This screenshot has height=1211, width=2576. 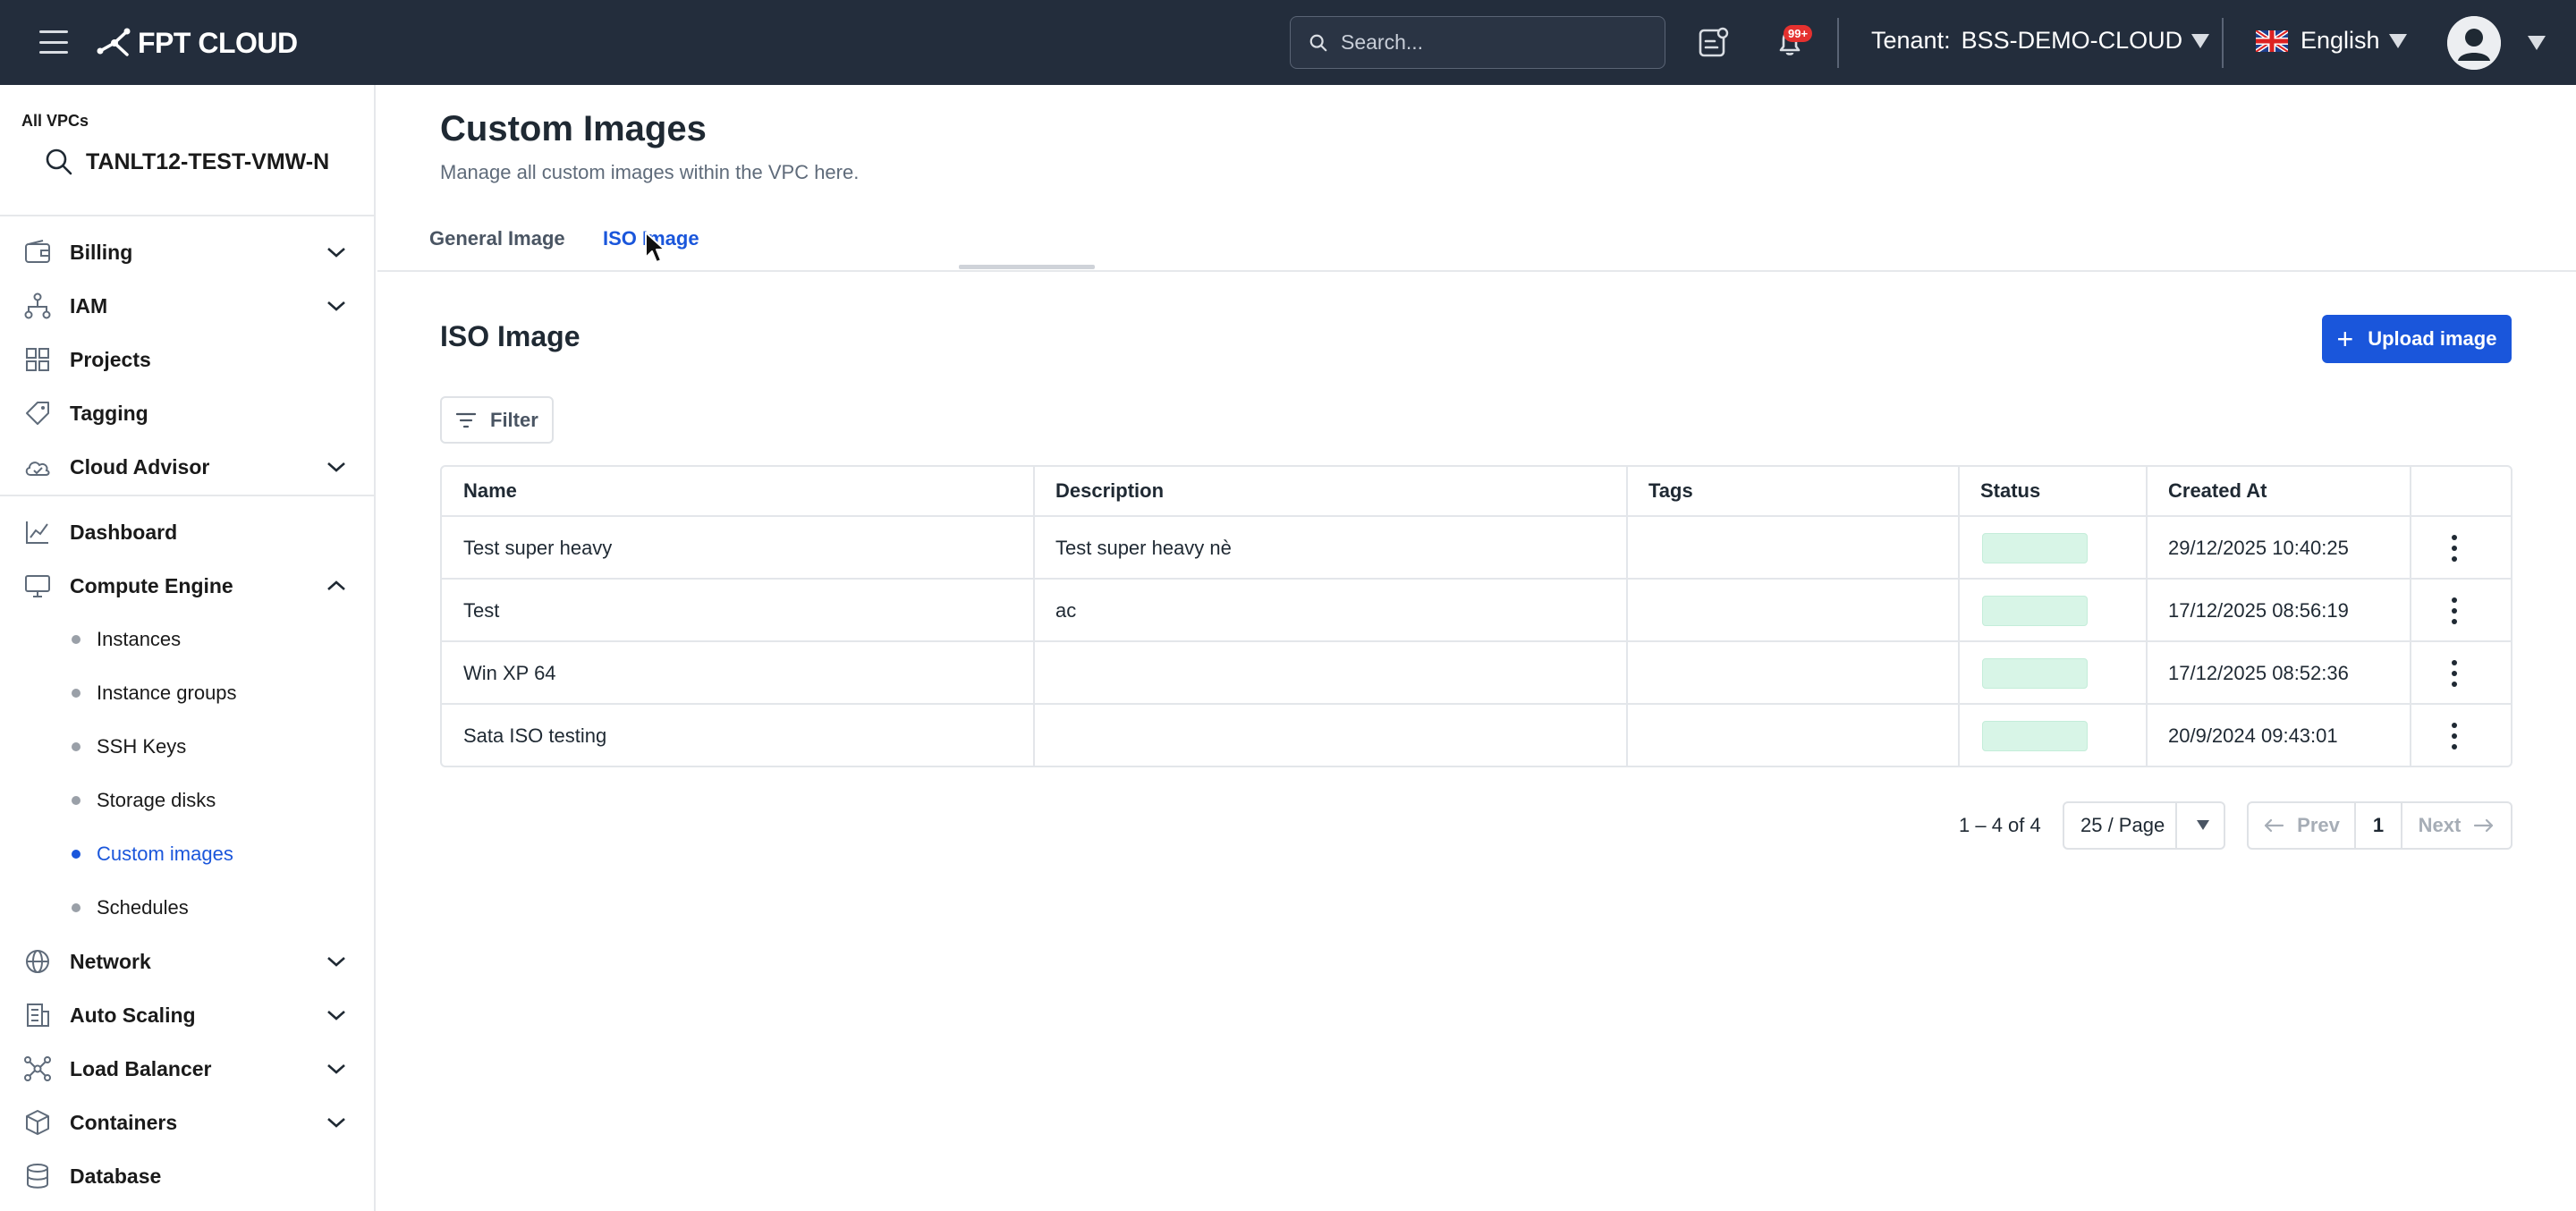 What do you see at coordinates (188, 1176) in the screenshot?
I see `sidebar-item-database: Database` at bounding box center [188, 1176].